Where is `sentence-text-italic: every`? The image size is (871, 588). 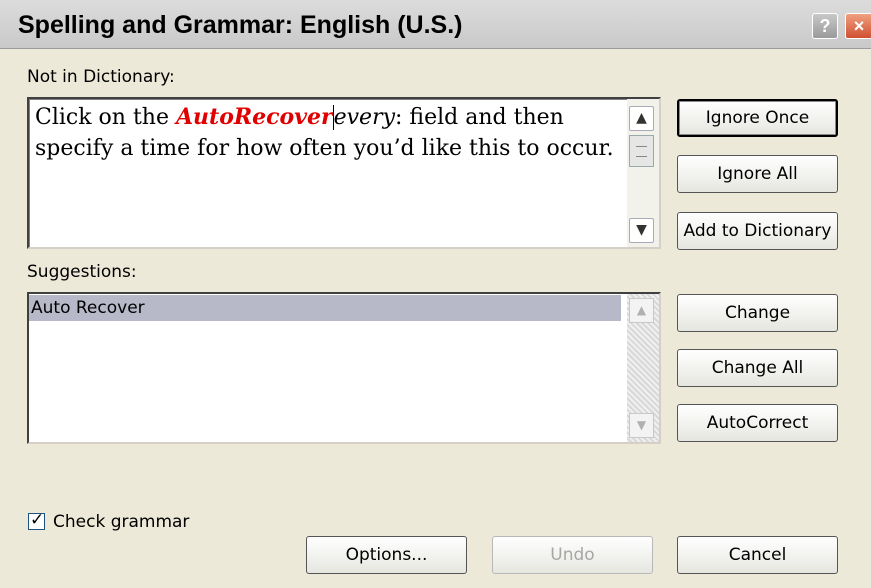
sentence-text-italic: every is located at coordinates (364, 117).